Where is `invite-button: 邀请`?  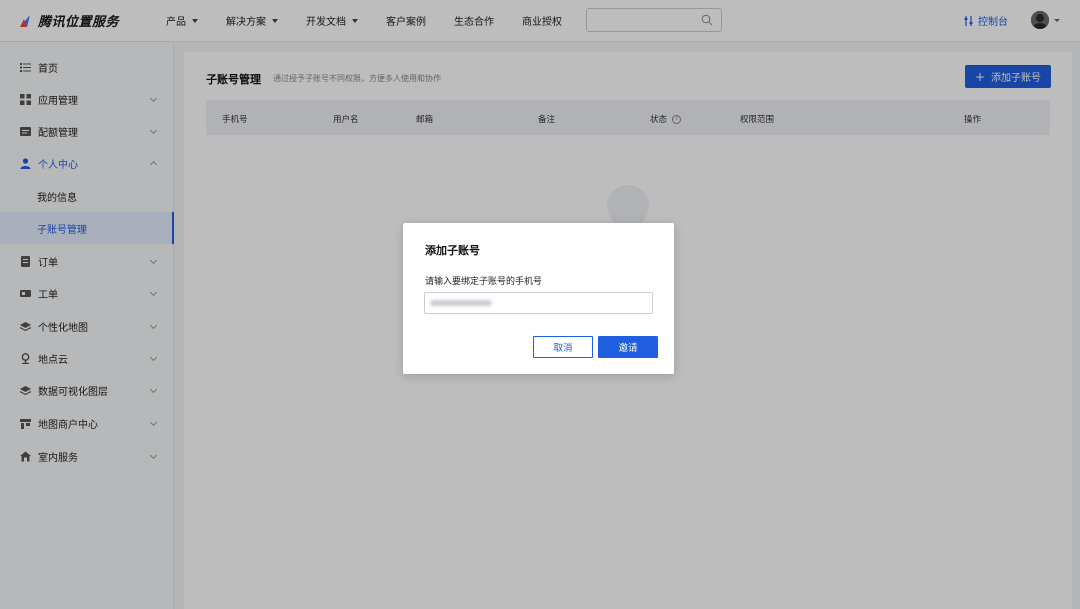 invite-button: 邀请 is located at coordinates (628, 347).